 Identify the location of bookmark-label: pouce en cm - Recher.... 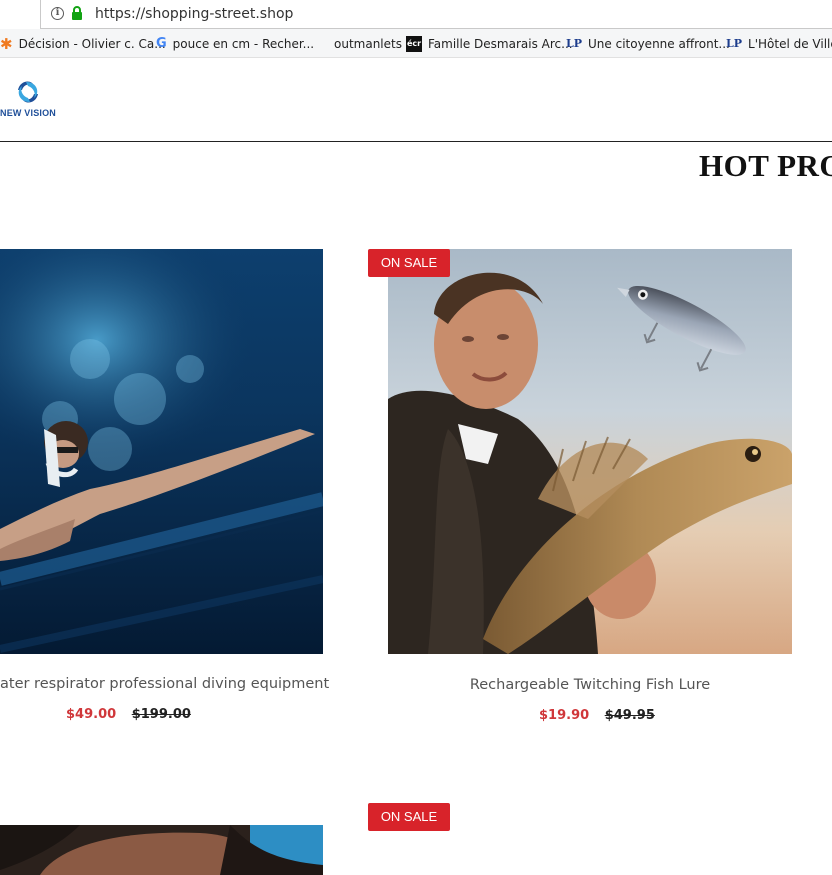
(243, 43).